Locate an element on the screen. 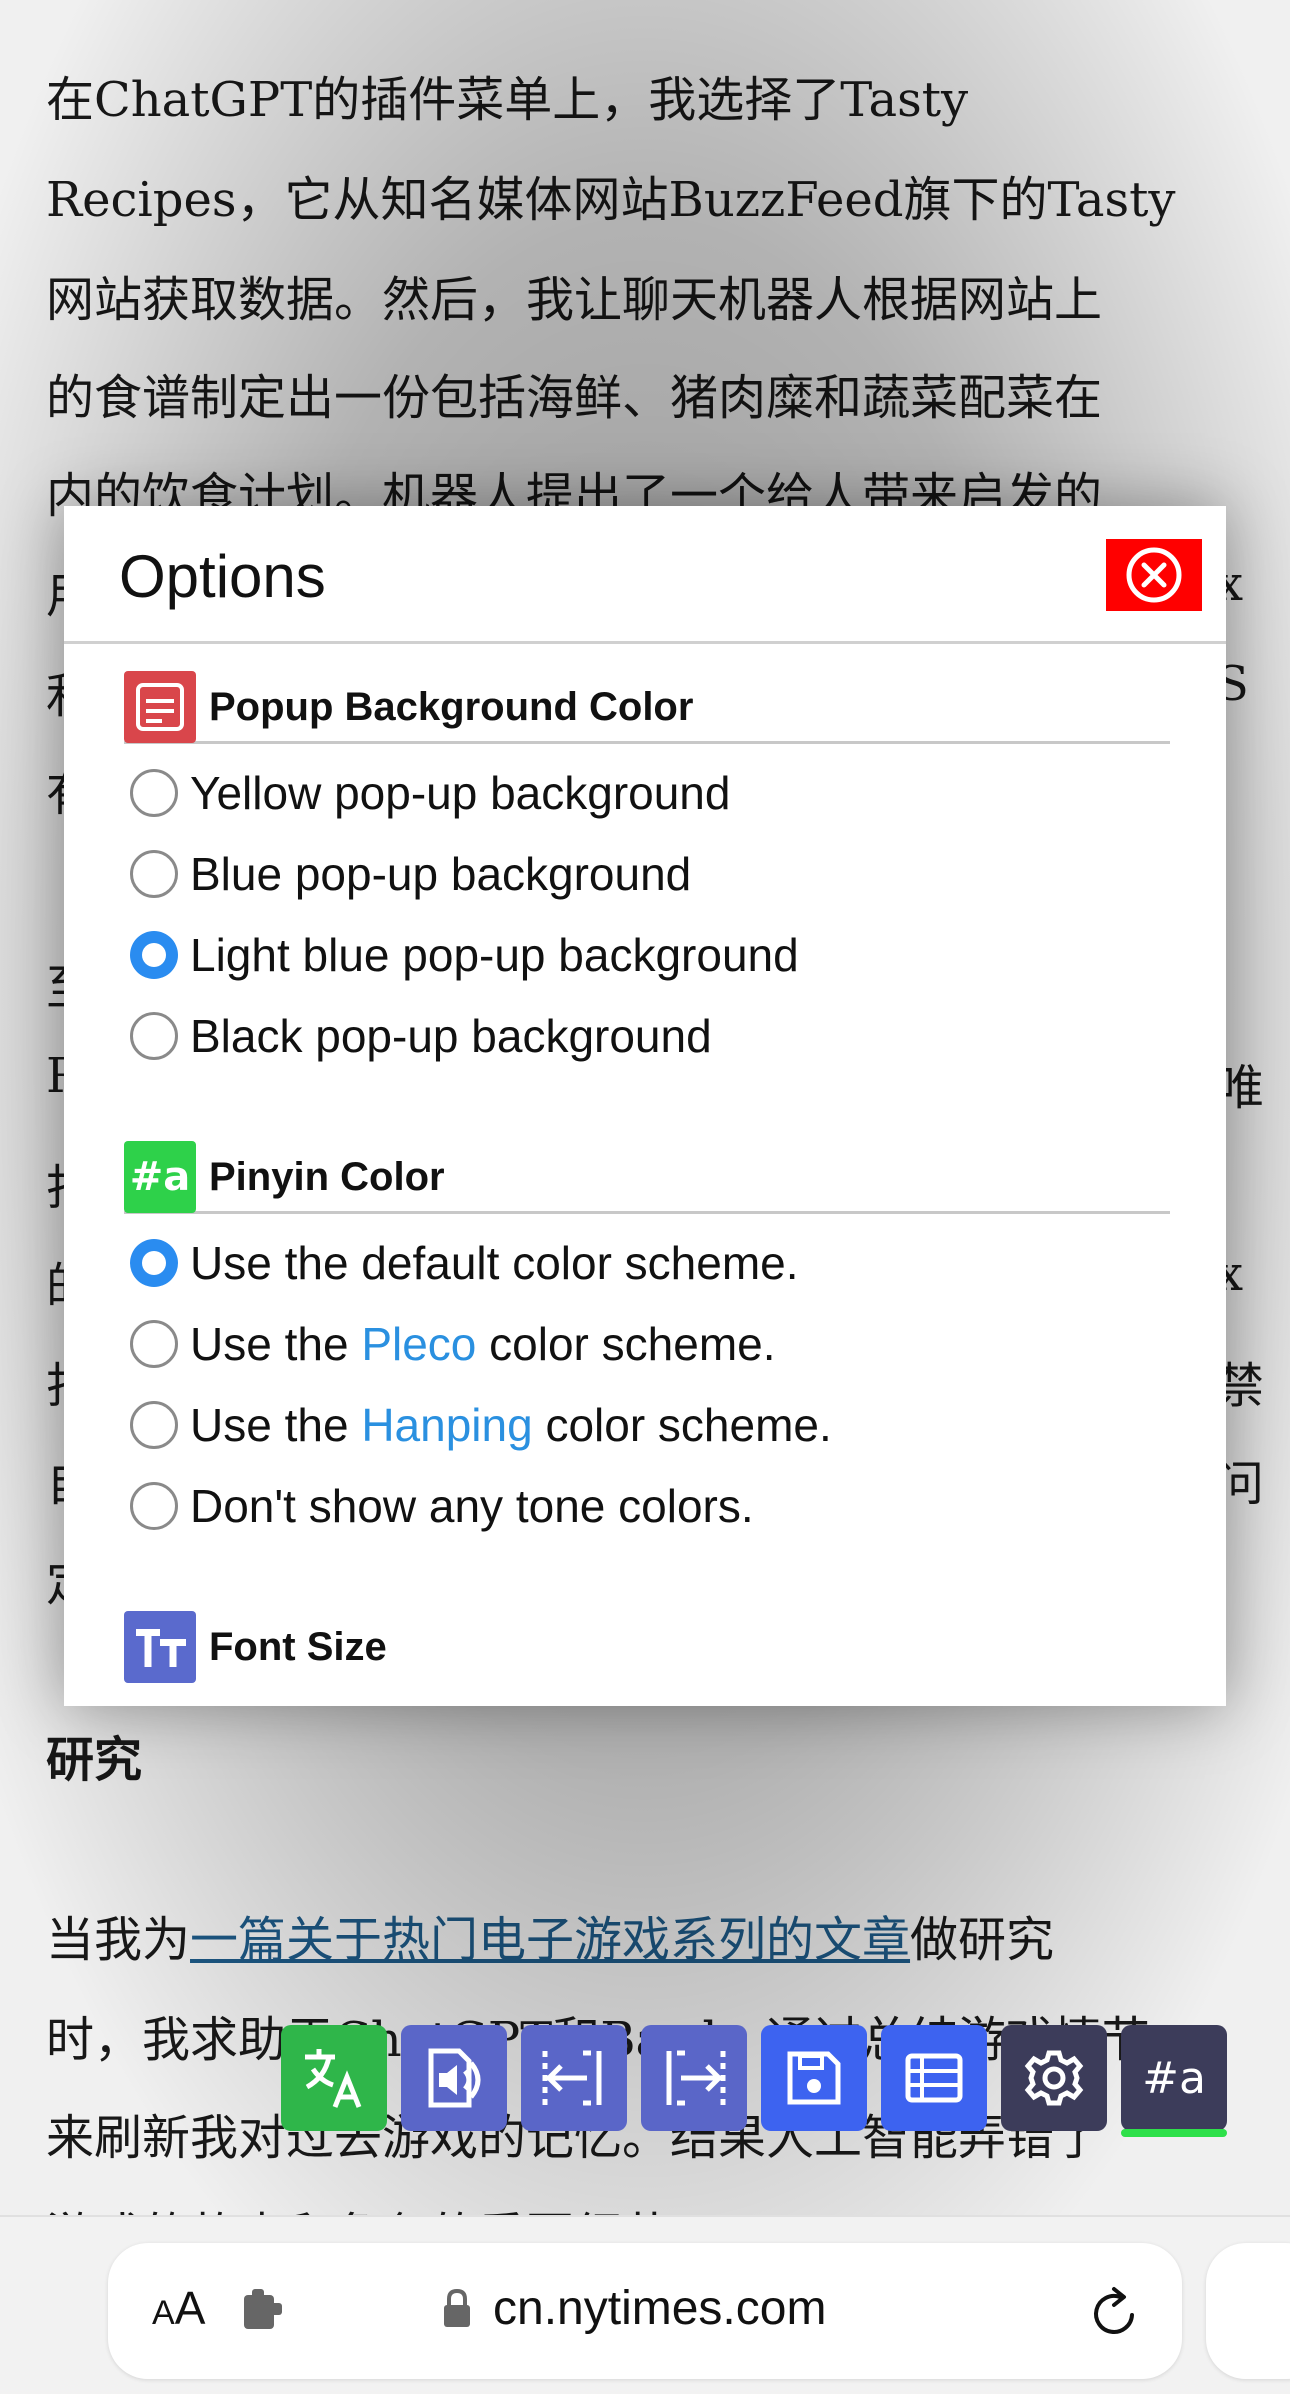  speak-button is located at coordinates (454, 2078).